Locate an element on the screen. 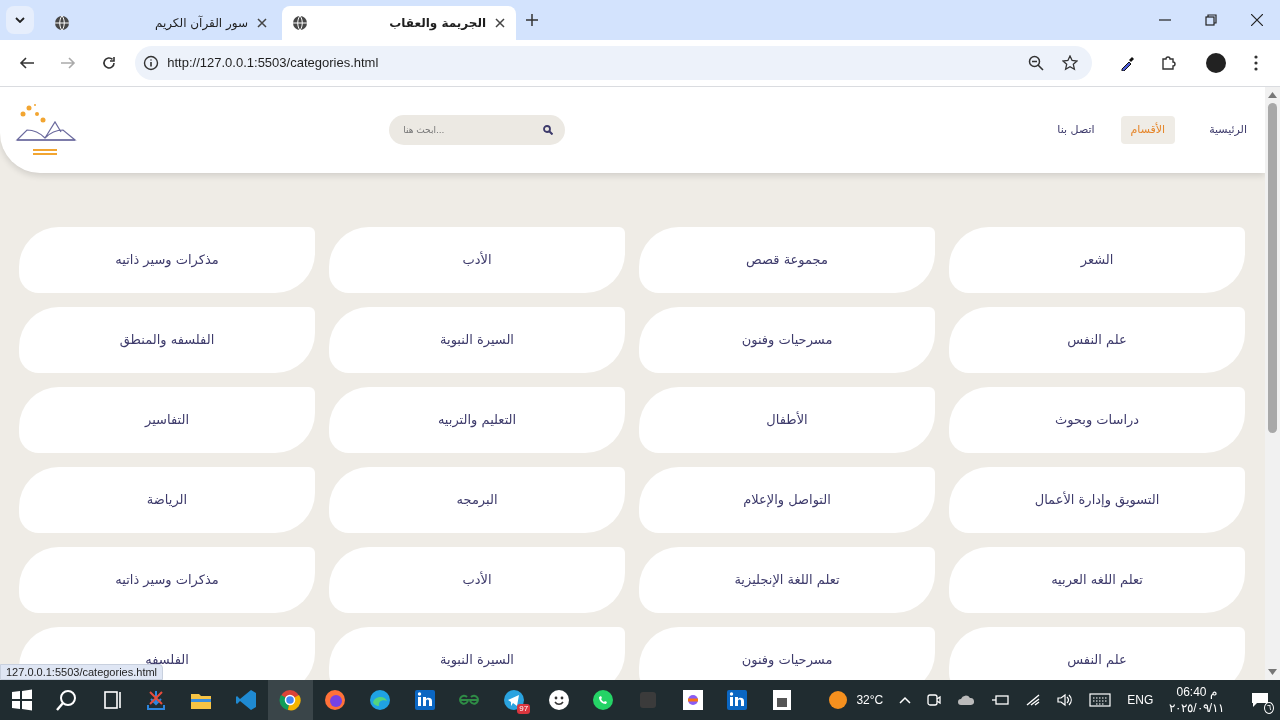  arrow-left-icon is located at coordinates (26, 63).